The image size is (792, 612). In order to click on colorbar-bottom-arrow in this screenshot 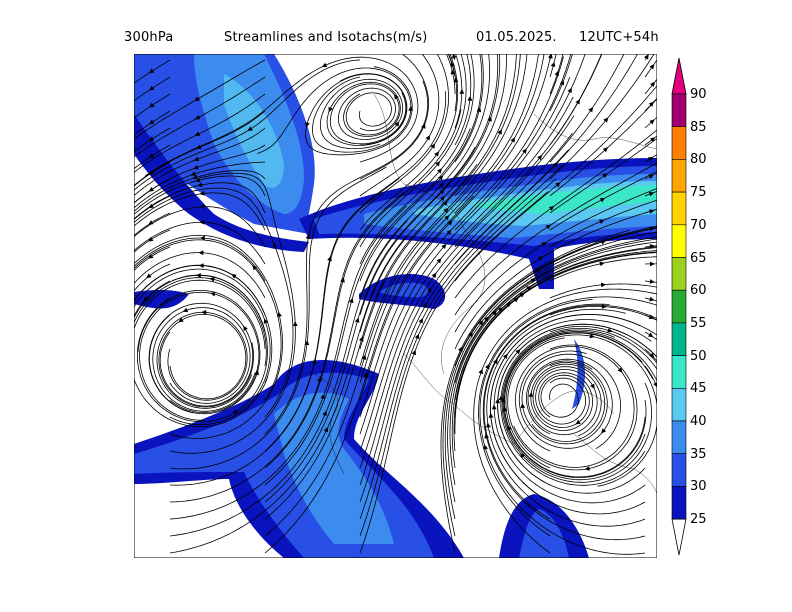, I will do `click(679, 537)`.